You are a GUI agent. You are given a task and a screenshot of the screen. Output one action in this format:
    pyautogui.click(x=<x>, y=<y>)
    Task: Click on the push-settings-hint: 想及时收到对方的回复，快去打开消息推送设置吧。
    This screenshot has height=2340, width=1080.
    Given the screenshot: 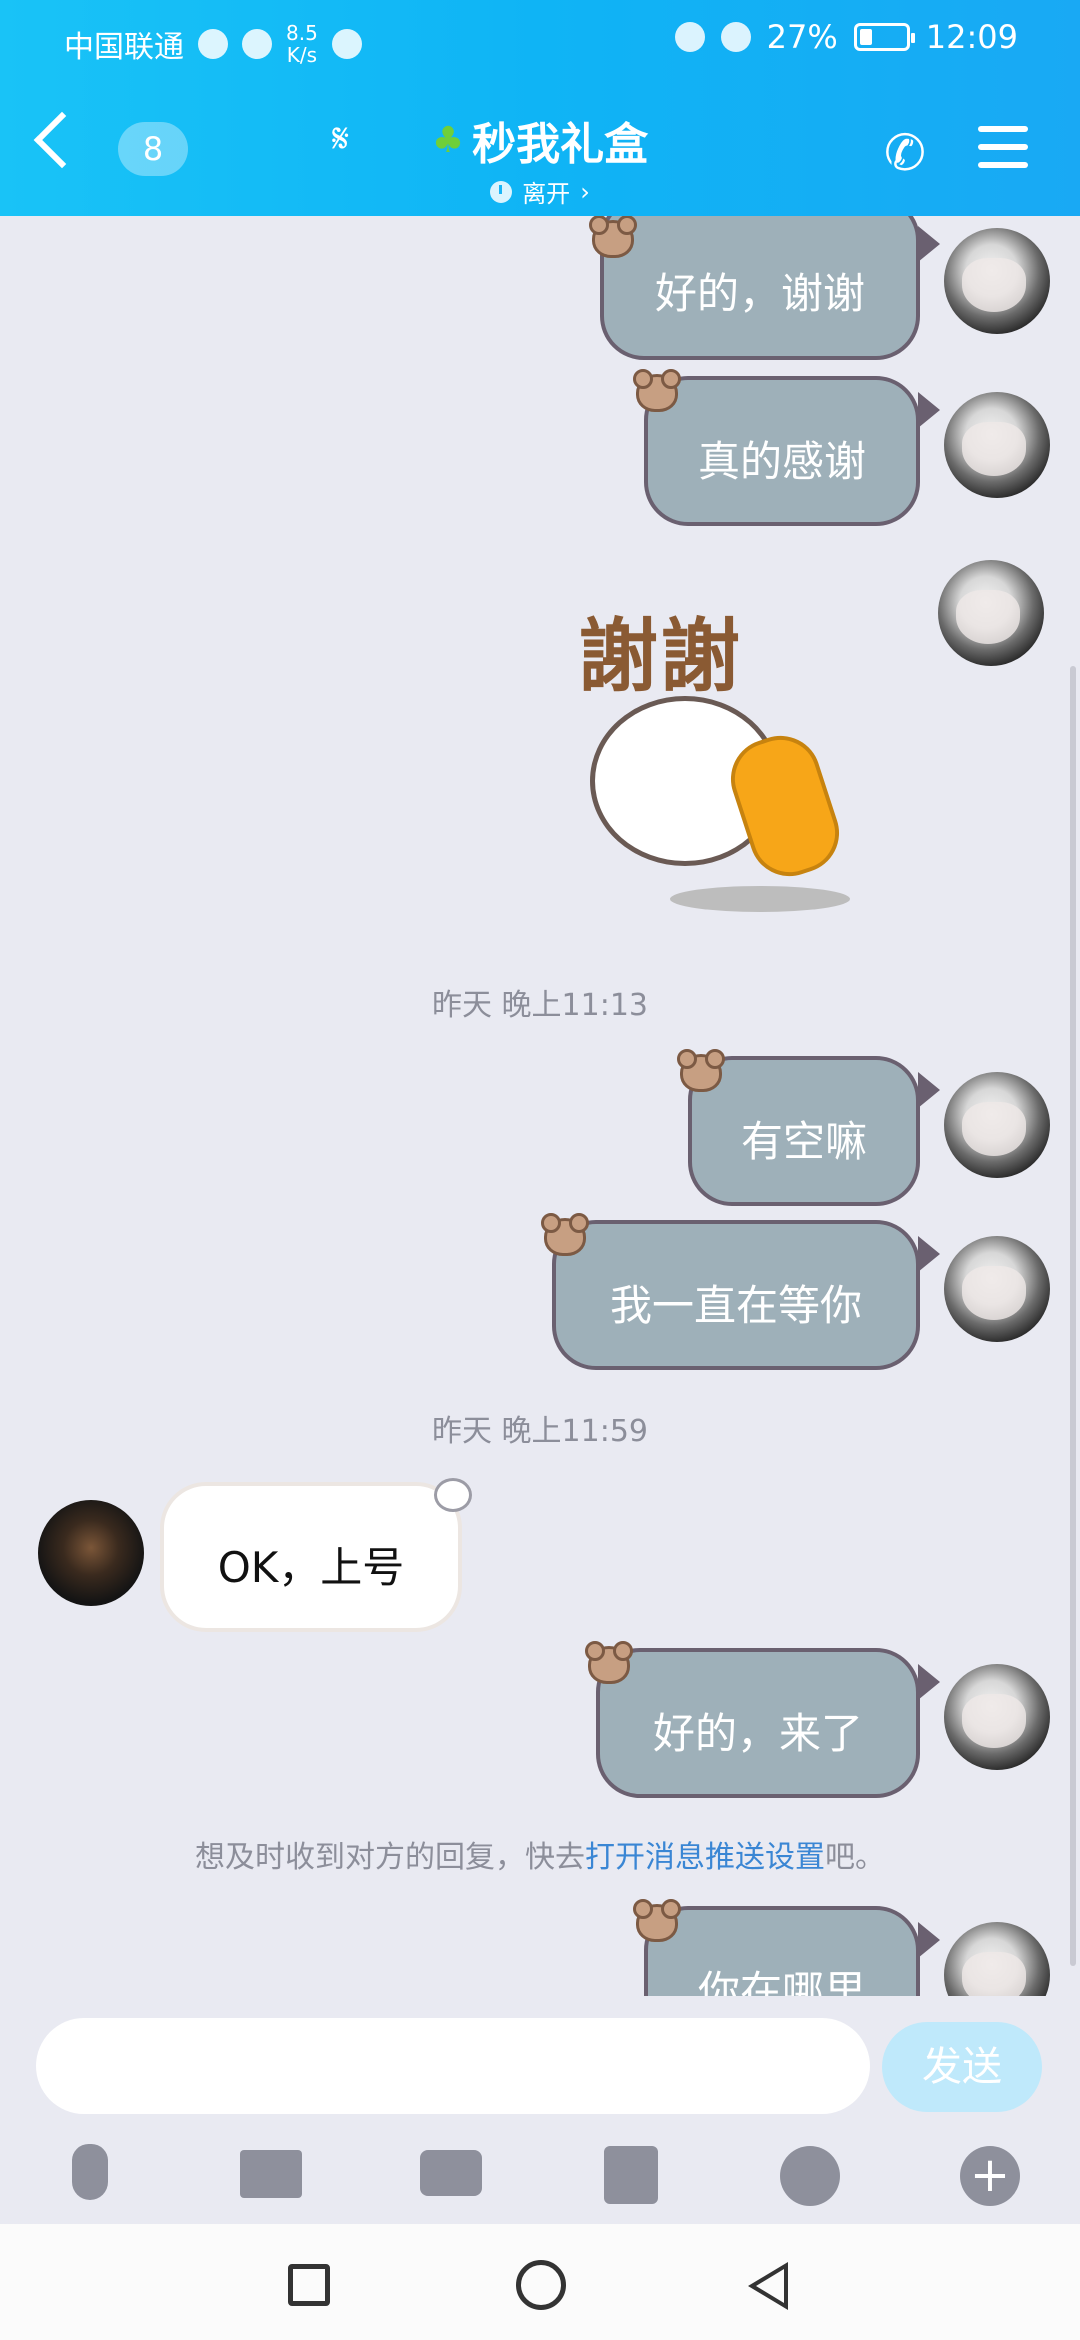 What is the action you would take?
    pyautogui.click(x=540, y=1857)
    